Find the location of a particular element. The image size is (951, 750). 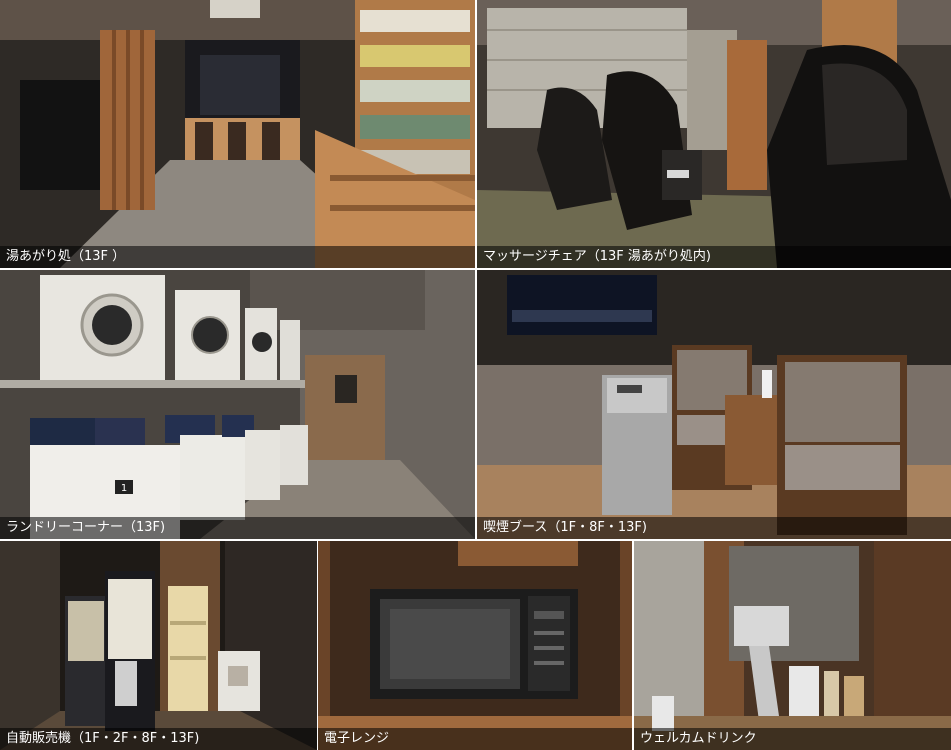

caption-vending: 自動販売機（1F・2F・8F・13F) is located at coordinates (158, 739).